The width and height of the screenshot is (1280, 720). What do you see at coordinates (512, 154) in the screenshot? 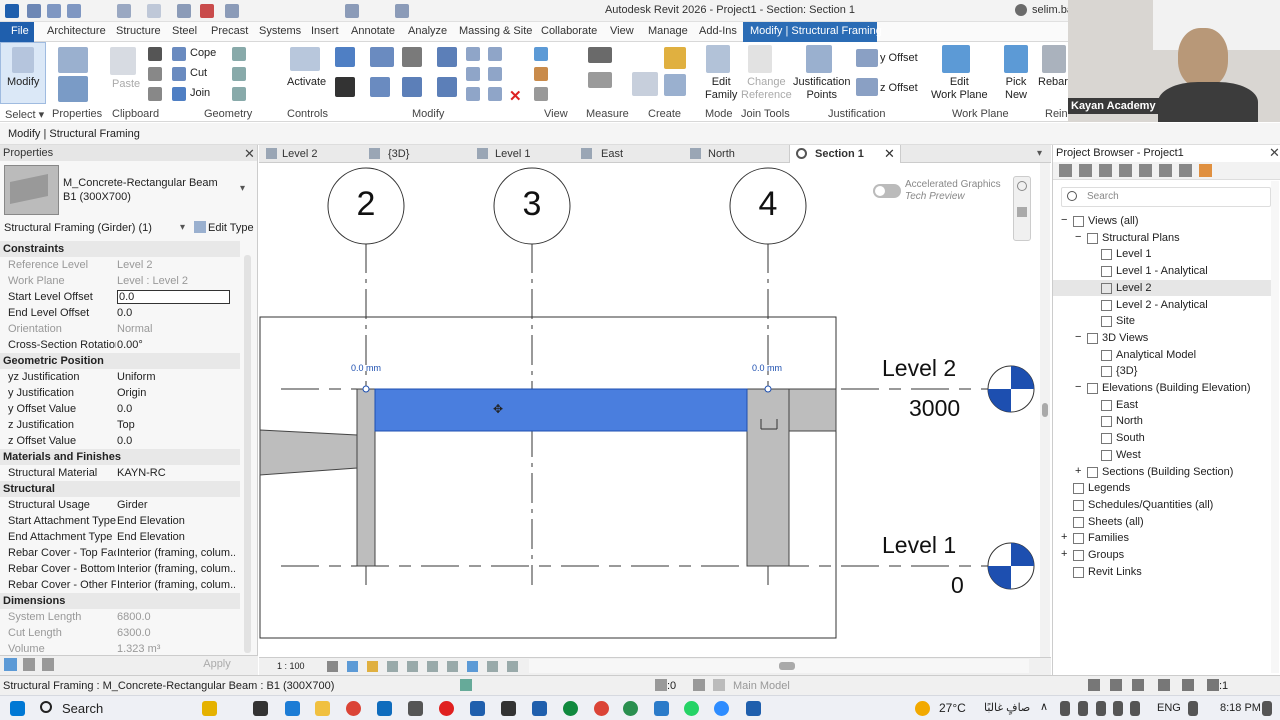
I see `view-tab-level-1: Level 1` at bounding box center [512, 154].